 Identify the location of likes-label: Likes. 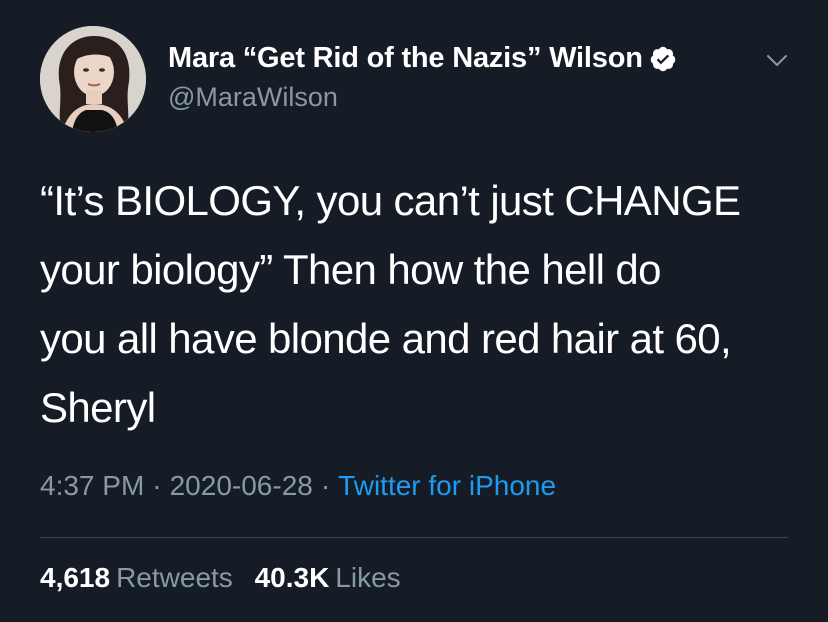
(368, 577).